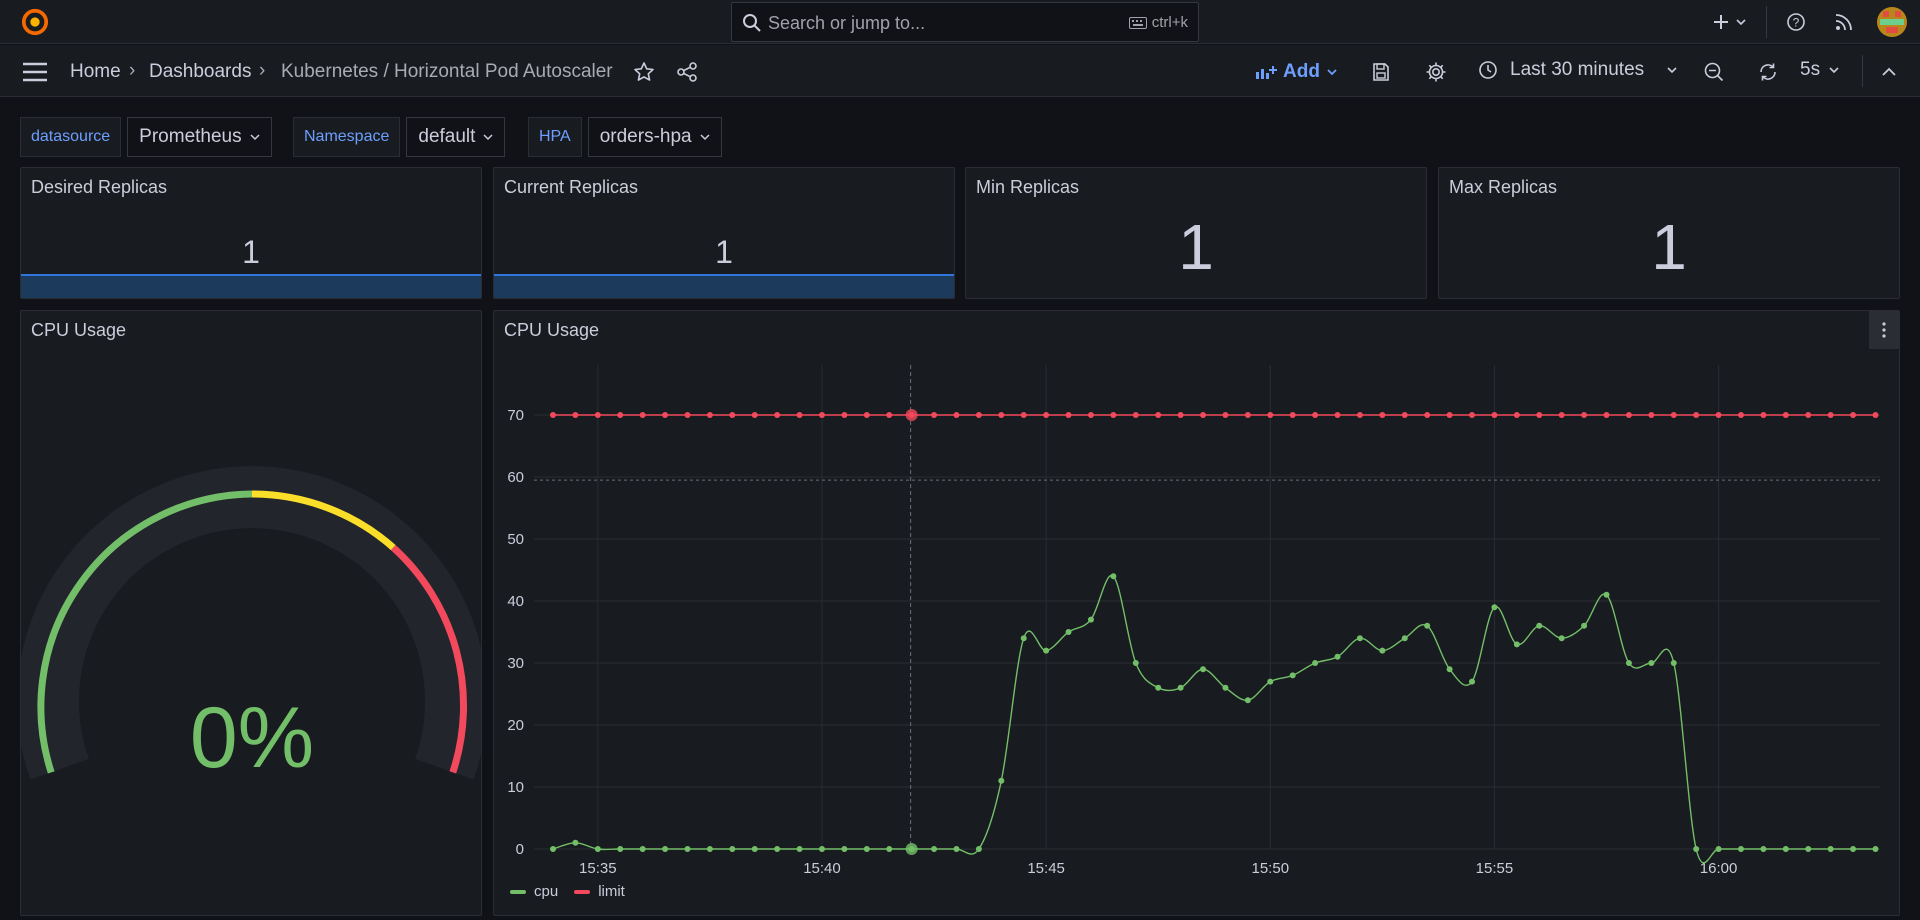  Describe the element at coordinates (555, 137) in the screenshot. I see `variable-label: HPA` at that location.